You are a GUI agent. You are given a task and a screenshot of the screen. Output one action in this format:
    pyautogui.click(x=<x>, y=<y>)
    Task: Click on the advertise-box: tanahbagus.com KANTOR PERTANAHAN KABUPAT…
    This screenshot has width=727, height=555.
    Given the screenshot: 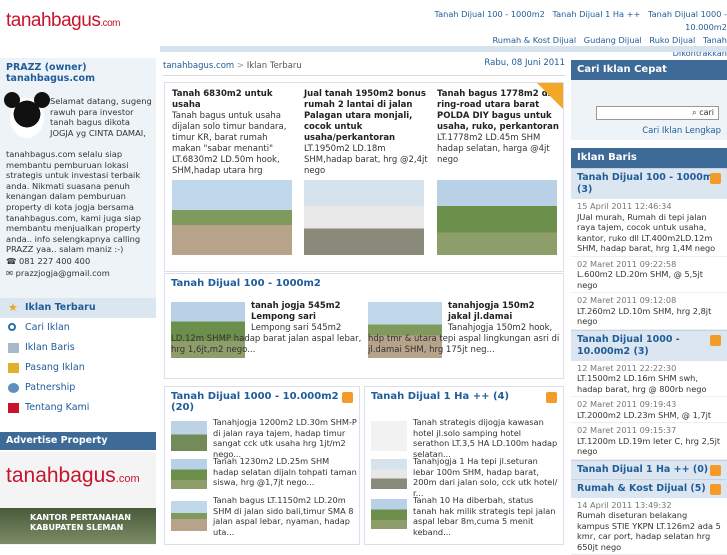 What is the action you would take?
    pyautogui.click(x=78, y=498)
    